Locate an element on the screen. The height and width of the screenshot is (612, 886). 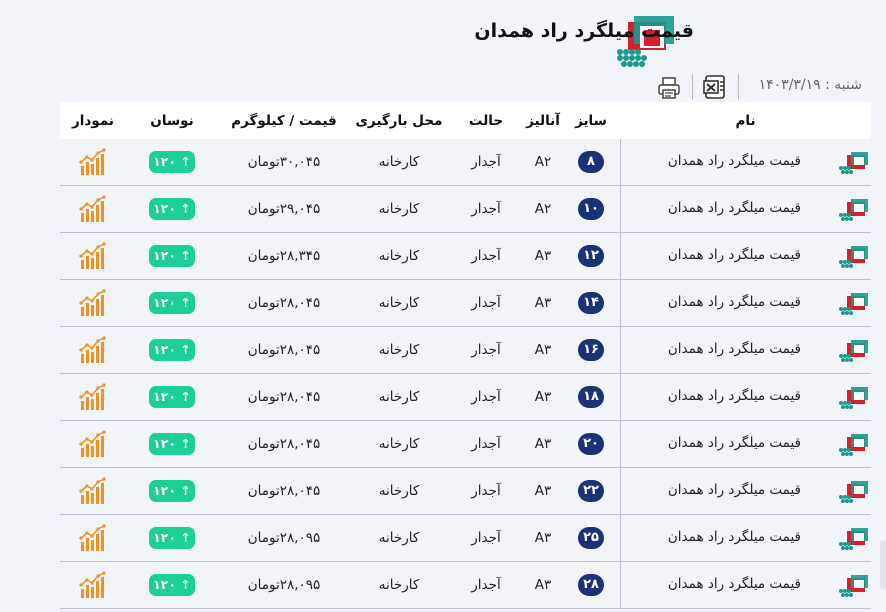
column-header-name: نام is located at coordinates (745, 120).